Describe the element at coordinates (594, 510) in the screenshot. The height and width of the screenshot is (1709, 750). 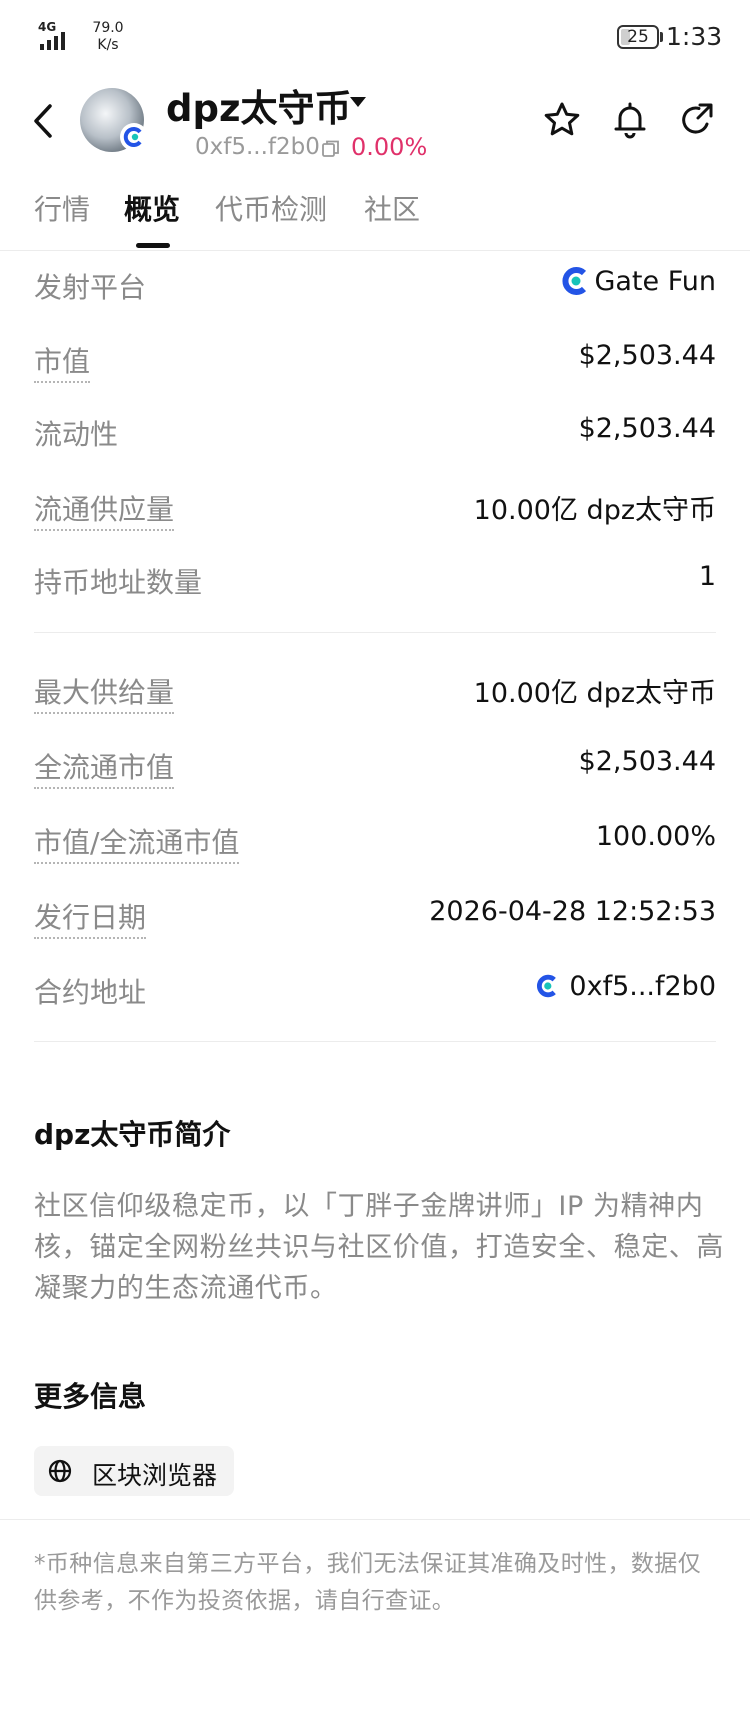
I see `value-circulating-supply: 10.00亿 dpz太守币` at that location.